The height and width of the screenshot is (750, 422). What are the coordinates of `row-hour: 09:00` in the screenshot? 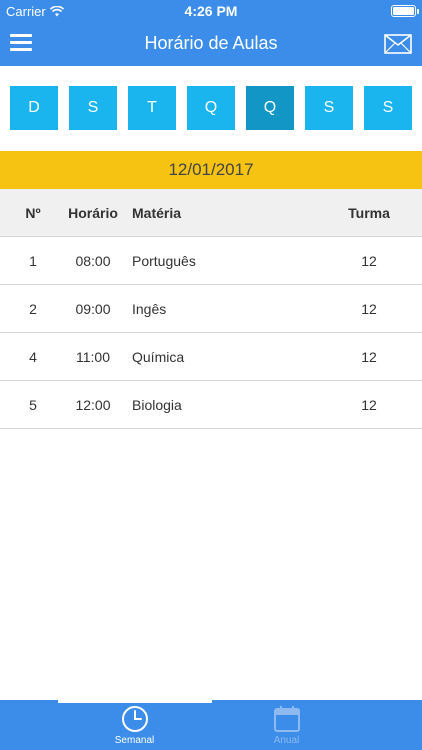 It's located at (93, 308).